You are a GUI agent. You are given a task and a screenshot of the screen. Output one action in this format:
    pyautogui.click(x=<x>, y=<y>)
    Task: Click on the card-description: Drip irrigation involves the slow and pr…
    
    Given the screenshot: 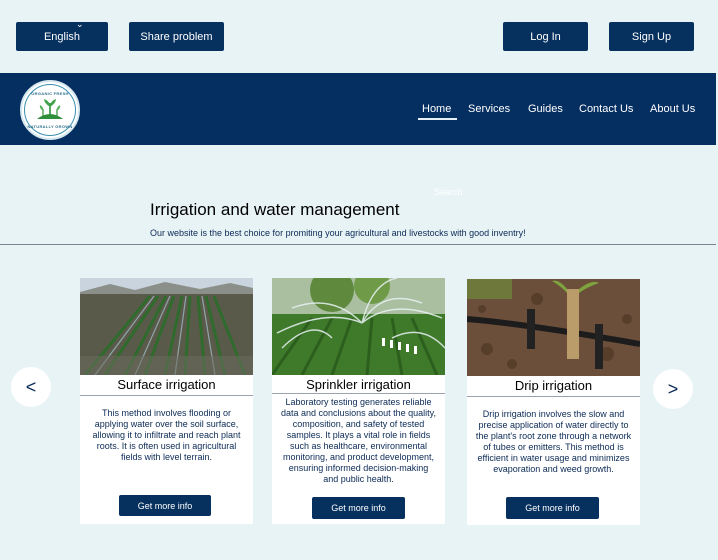 What is the action you would take?
    pyautogui.click(x=553, y=441)
    